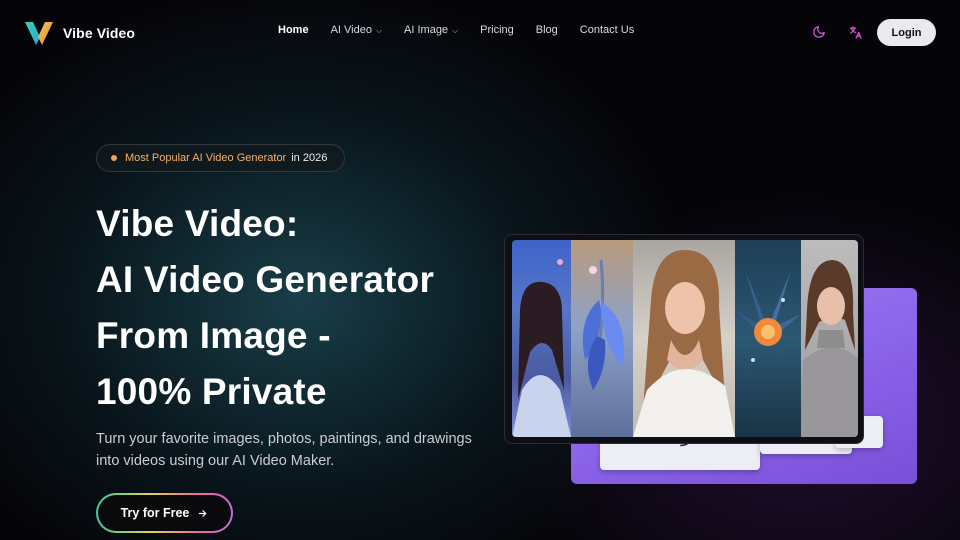 This screenshot has height=540, width=960. Describe the element at coordinates (426, 30) in the screenshot. I see `nav-label: AI Image` at that location.